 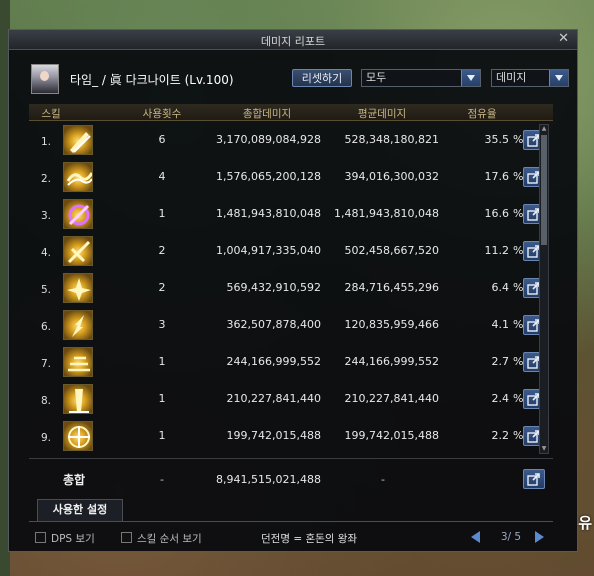 I want to click on dps-view-label: DPS 보기, so click(x=73, y=539).